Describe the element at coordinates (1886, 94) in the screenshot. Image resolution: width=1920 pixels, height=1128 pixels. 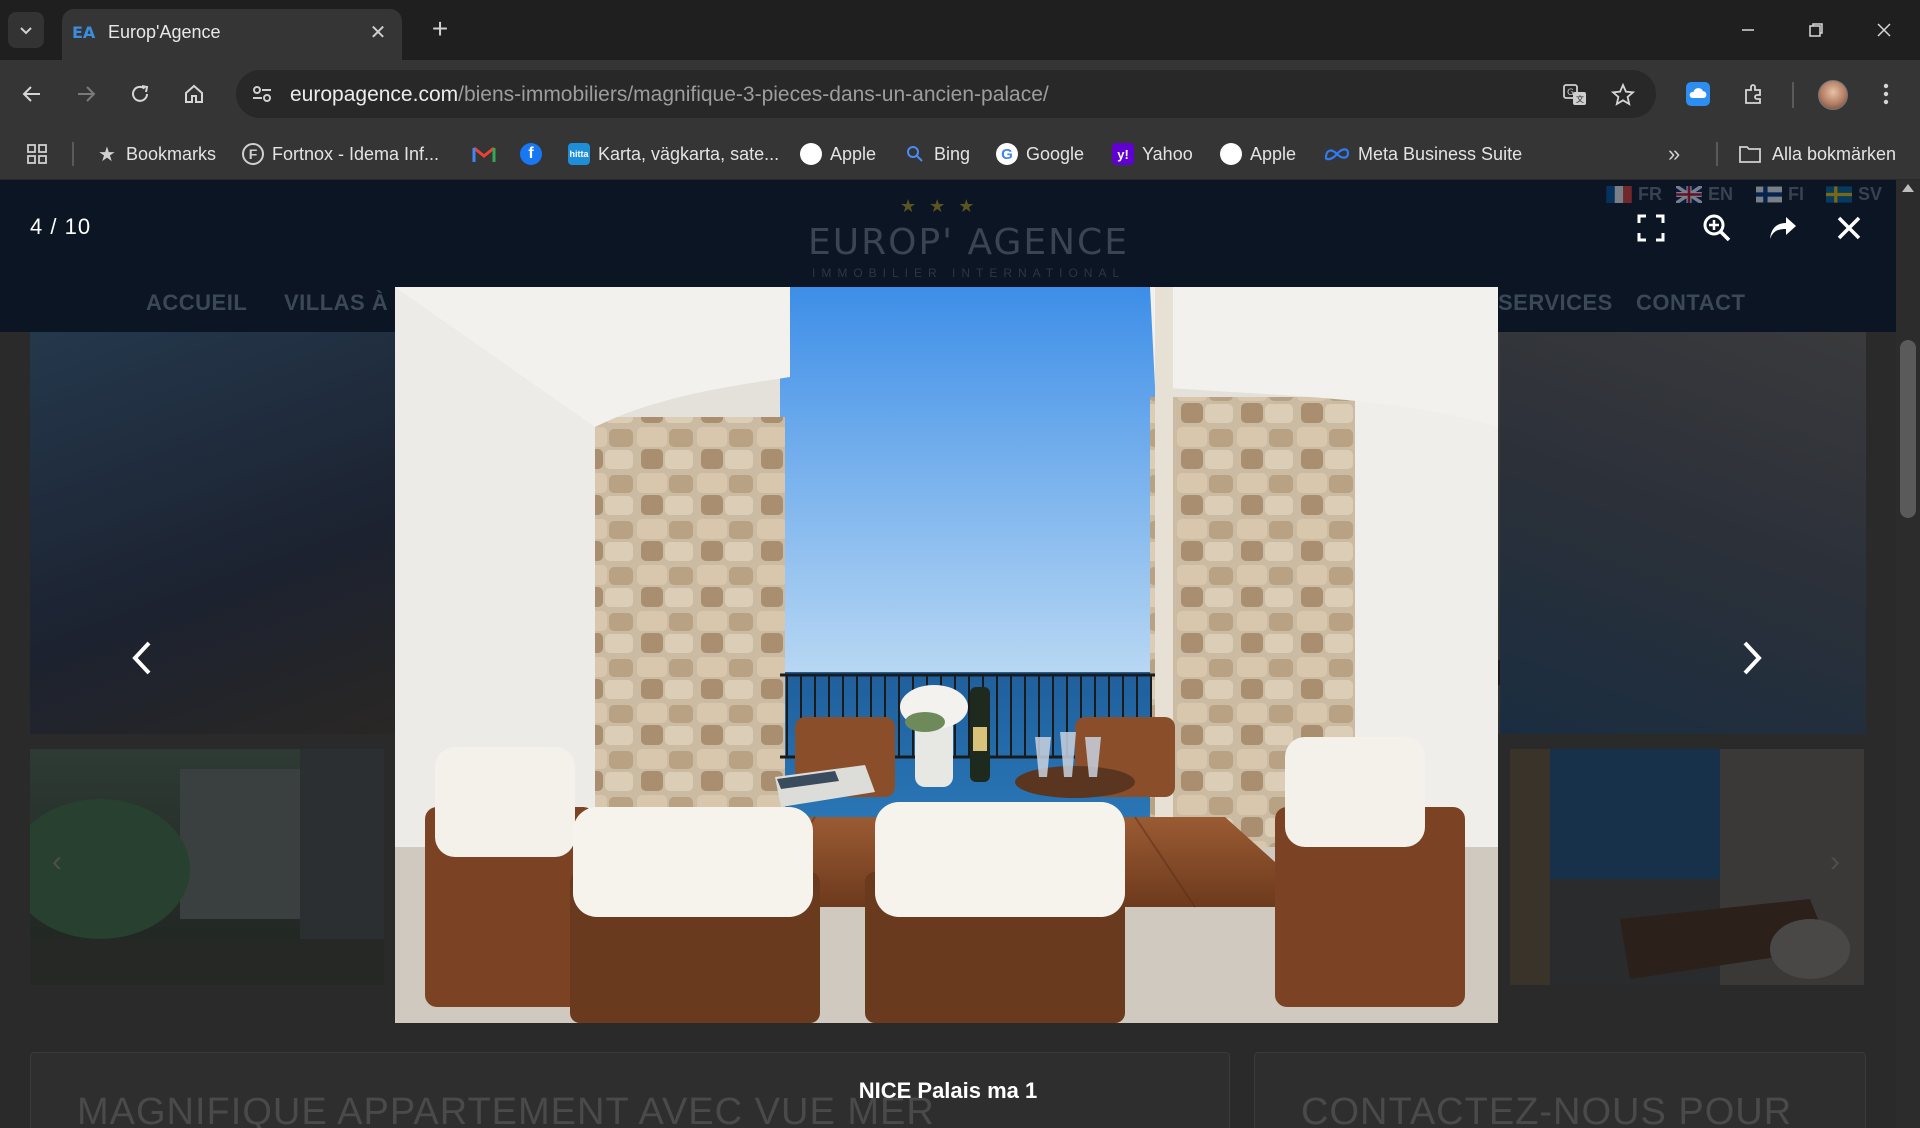
I see `more-menu-kebab-icon` at that location.